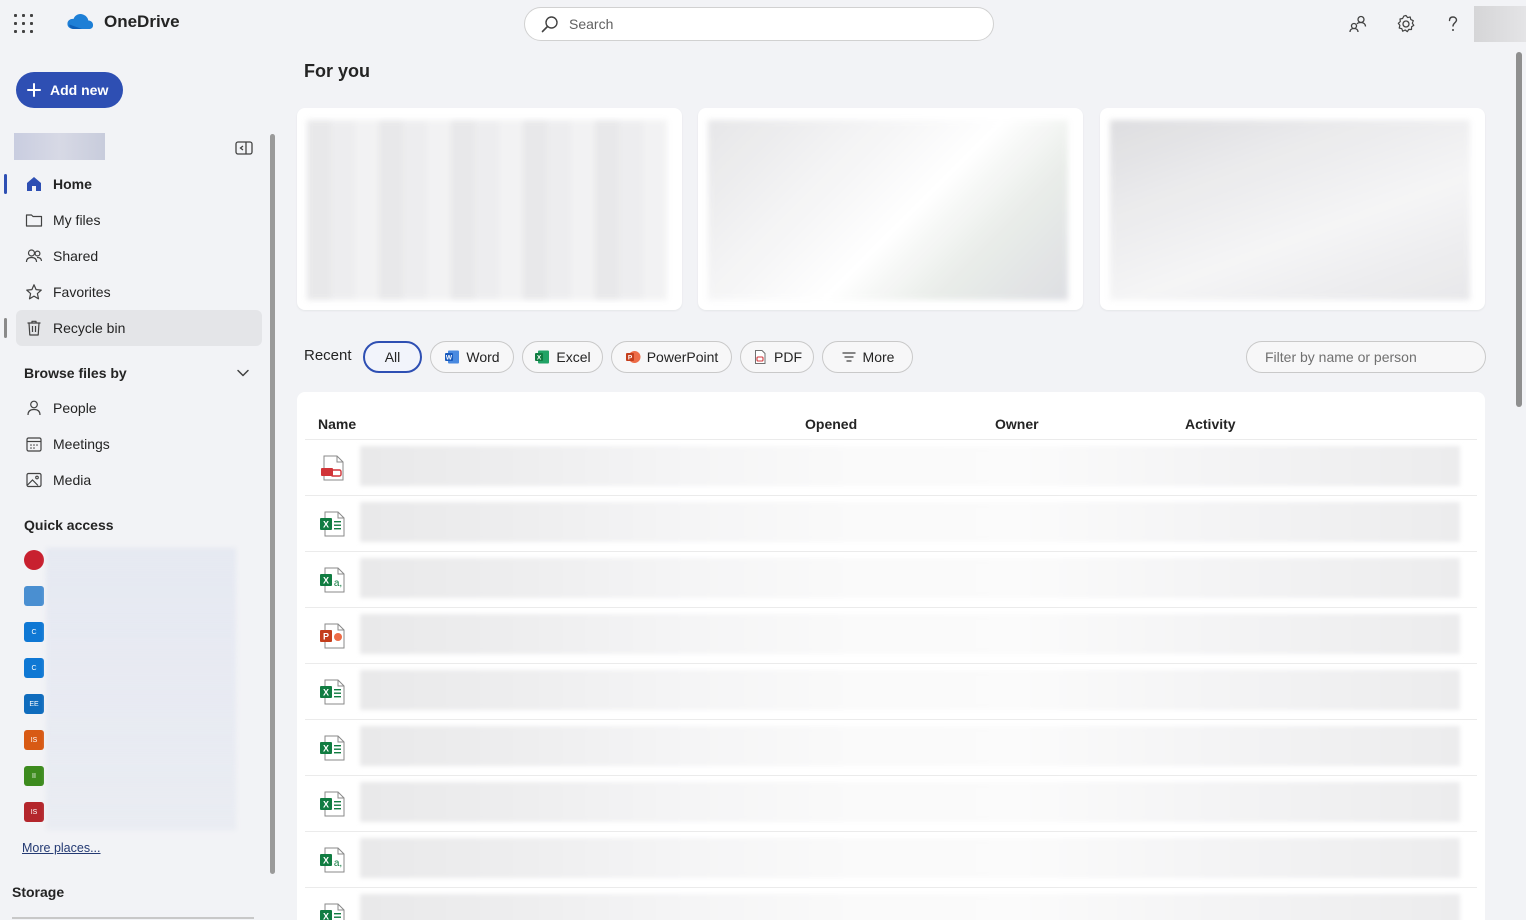 The image size is (1526, 920). I want to click on account-avatar, so click(1500, 24).